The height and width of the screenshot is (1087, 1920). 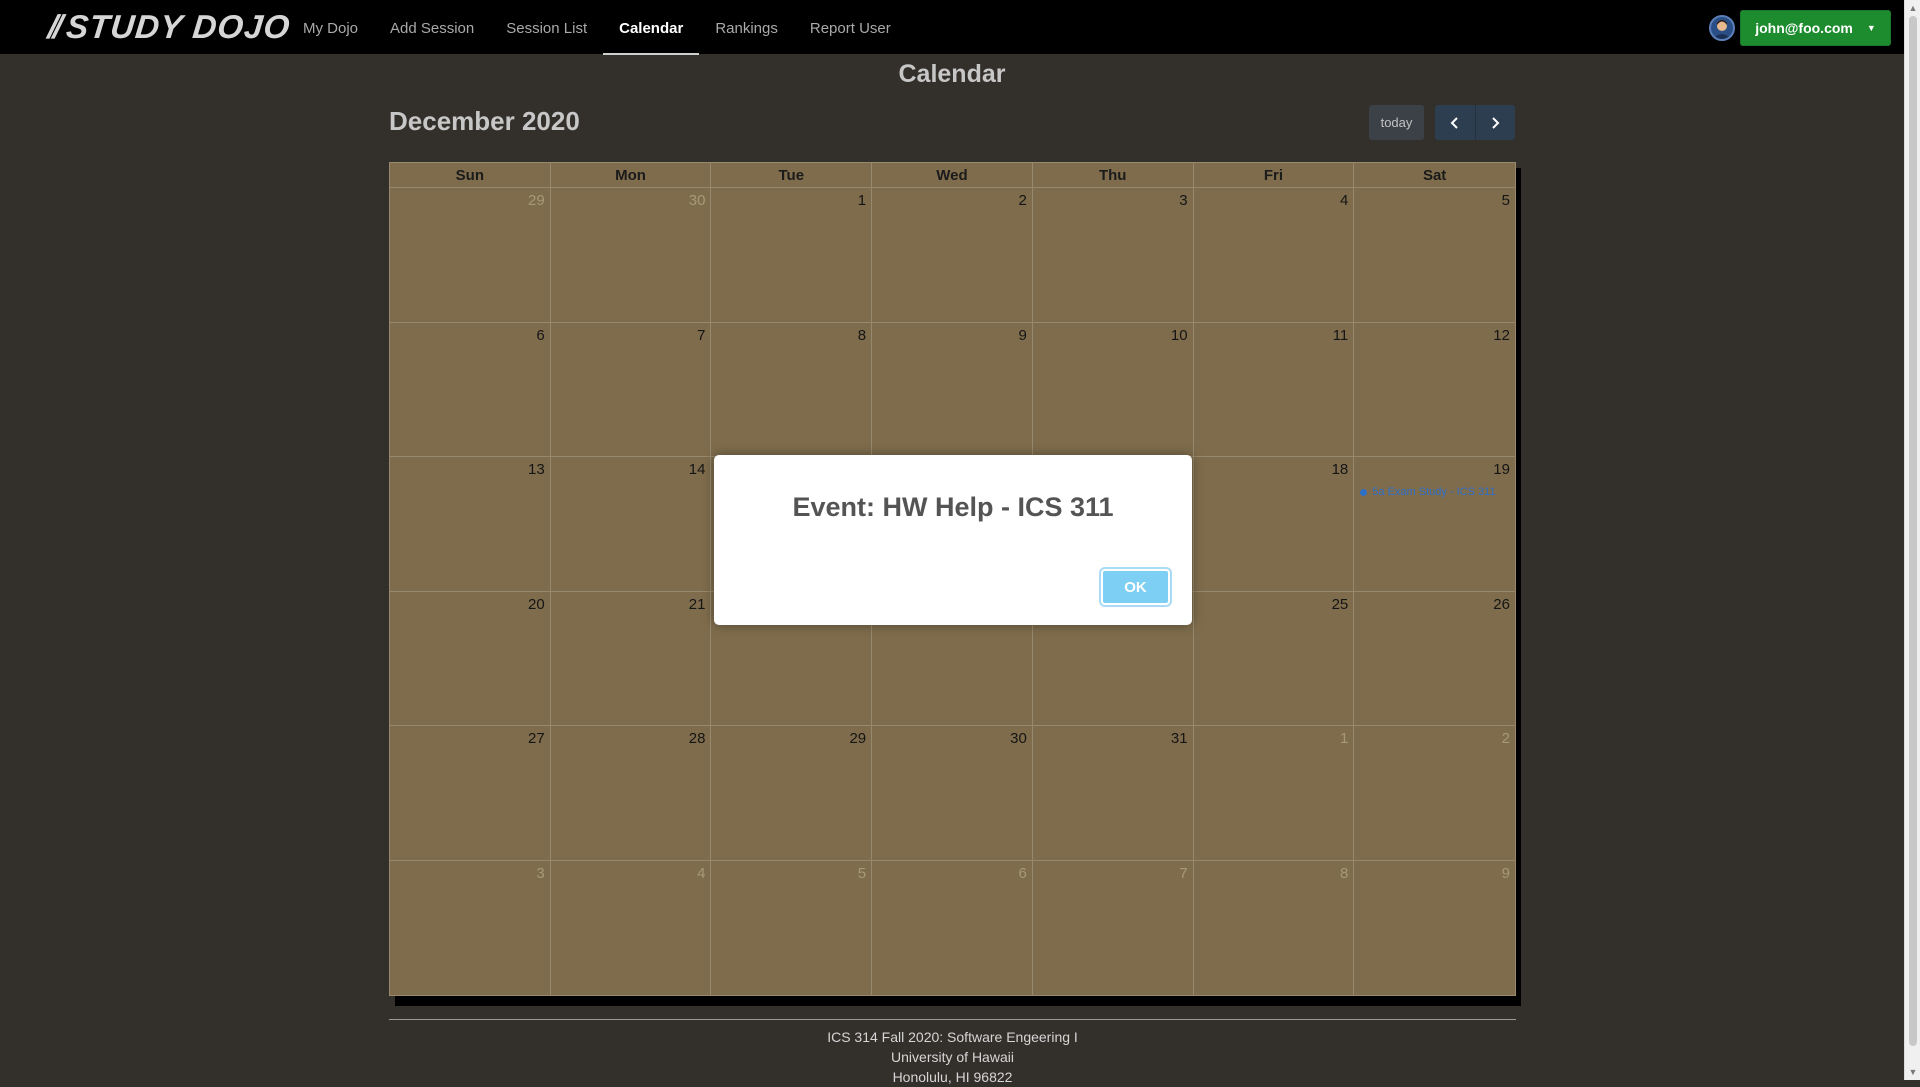 I want to click on chevron-right-icon, so click(x=1496, y=122).